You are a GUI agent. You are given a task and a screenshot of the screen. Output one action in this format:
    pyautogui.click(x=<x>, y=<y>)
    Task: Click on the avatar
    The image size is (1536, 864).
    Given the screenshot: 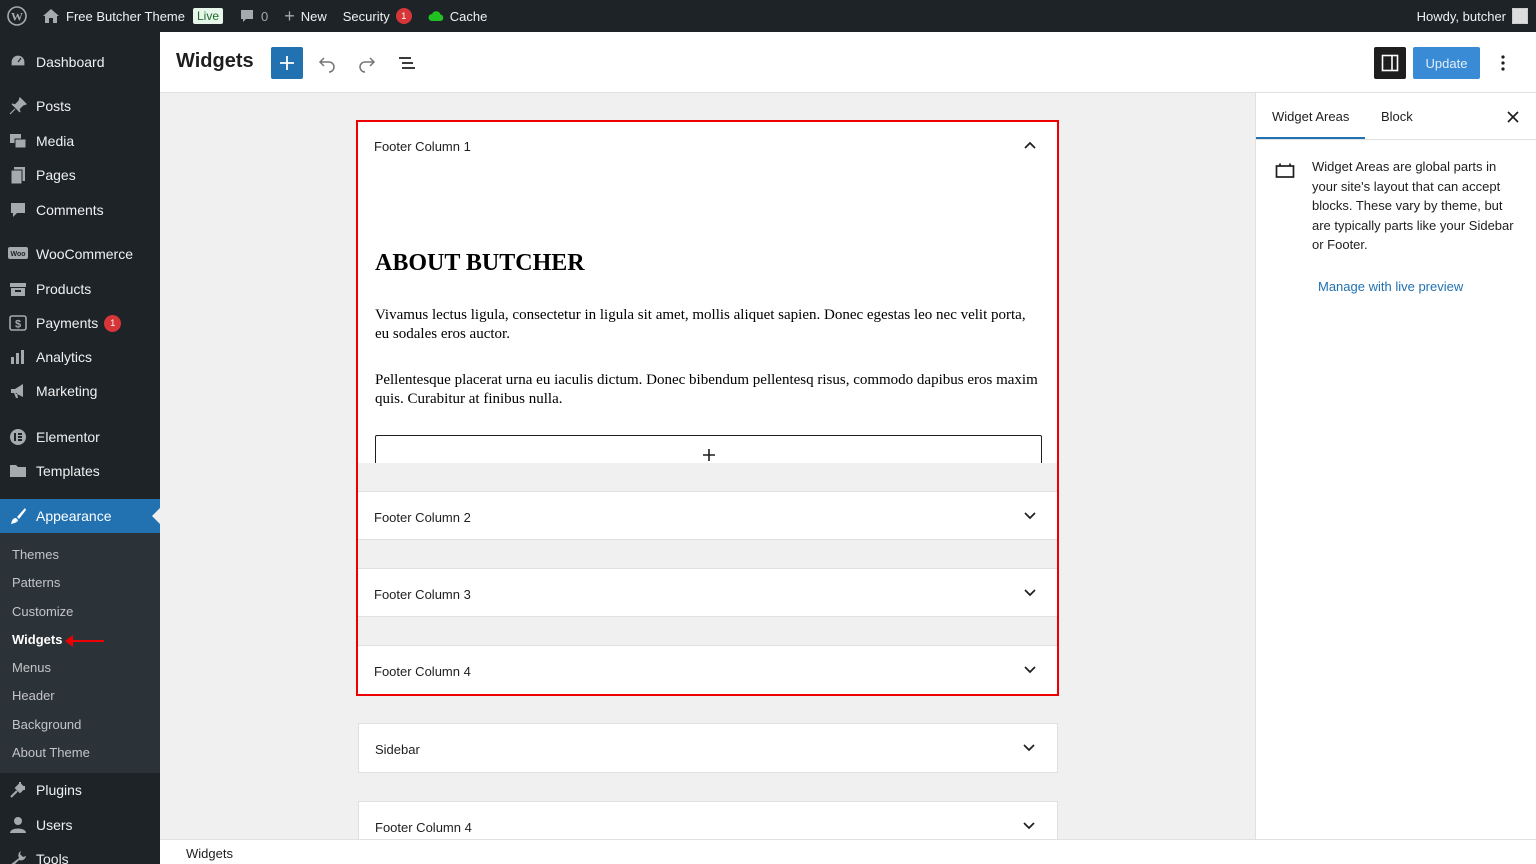 What is the action you would take?
    pyautogui.click(x=1520, y=16)
    